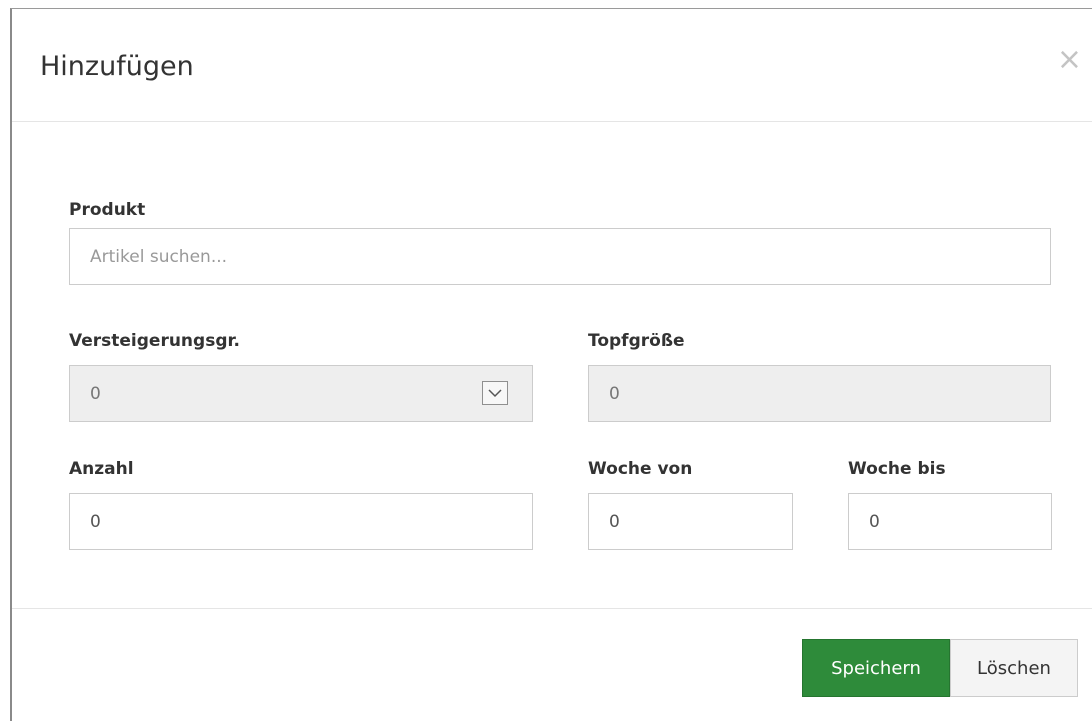 This screenshot has height=723, width=1092. I want to click on versteigerungsgr-select: 0, so click(301, 393).